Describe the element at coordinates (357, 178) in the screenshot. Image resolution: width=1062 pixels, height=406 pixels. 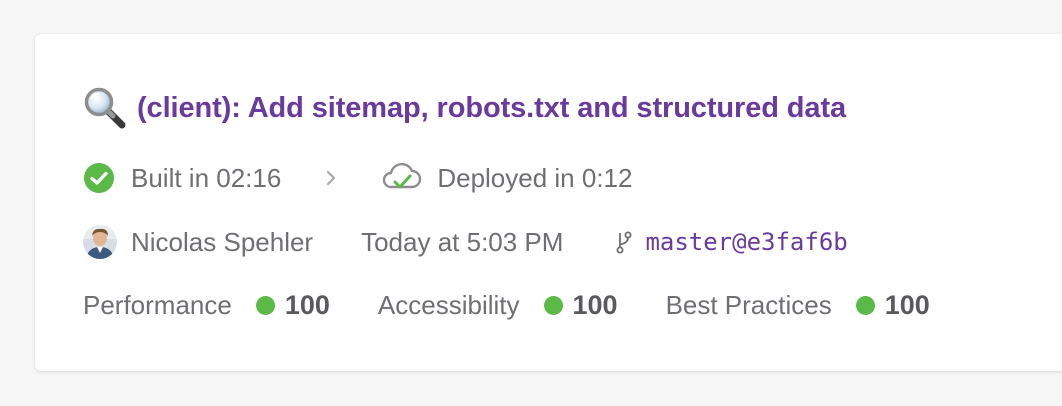
I see `status-row: Built in 02:16 Deployed in 0:12` at that location.